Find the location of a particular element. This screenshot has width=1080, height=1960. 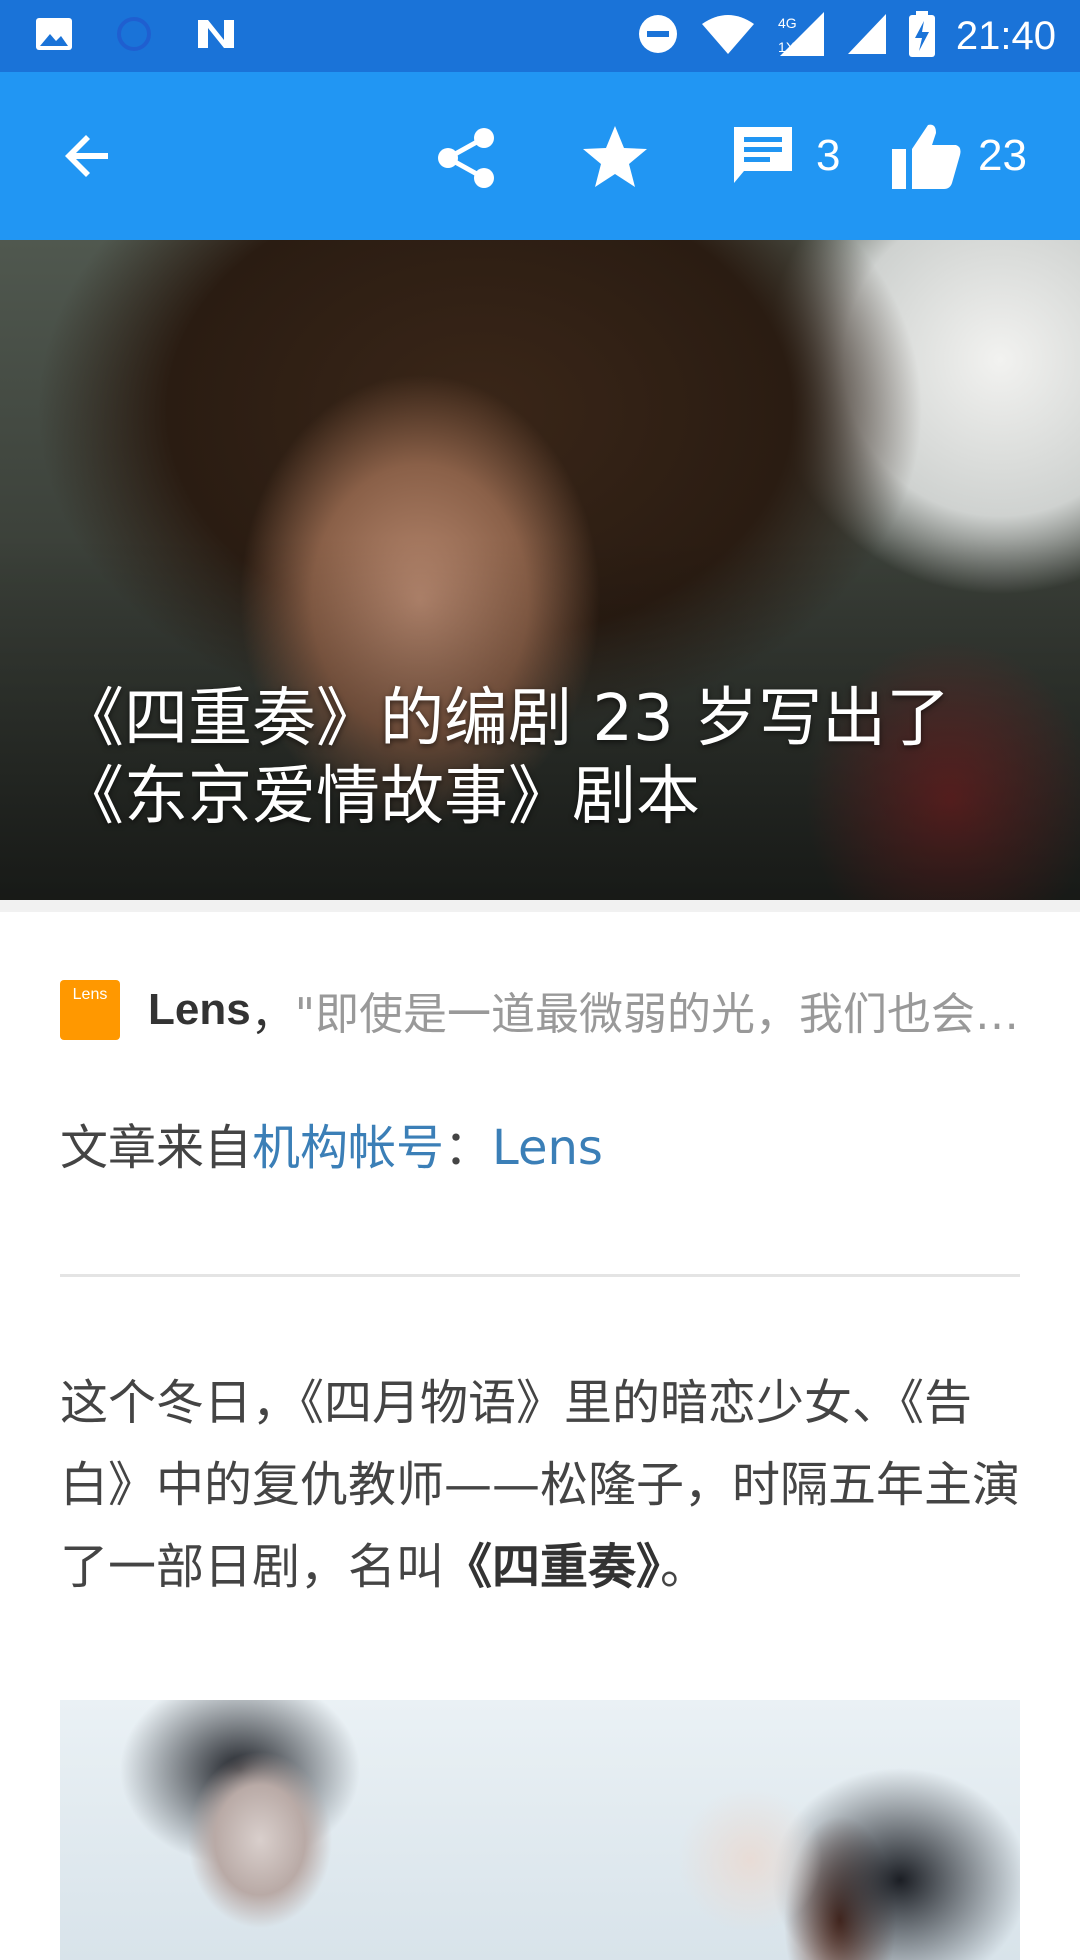

paragraph-end: 。 is located at coordinates (684, 1567).